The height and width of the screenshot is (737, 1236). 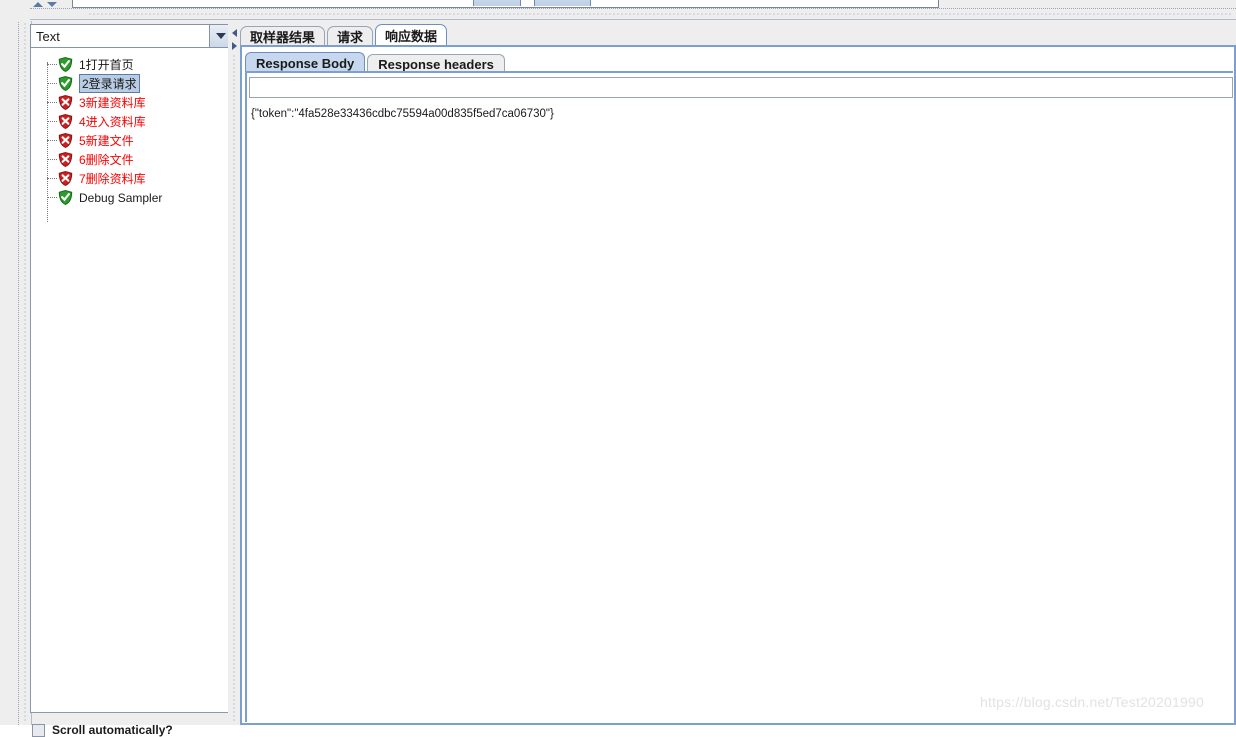 What do you see at coordinates (109, 83) in the screenshot?
I see `tree-item-label: 2登录请求` at bounding box center [109, 83].